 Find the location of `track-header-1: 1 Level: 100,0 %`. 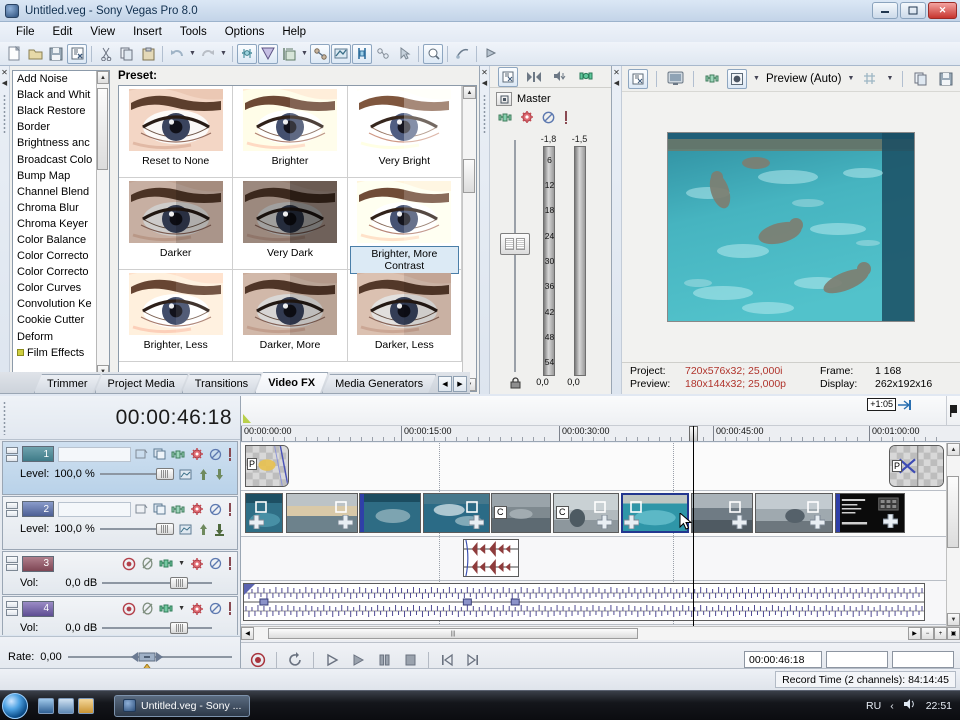

track-header-1: 1 Level: 100,0 % is located at coordinates (120, 468).